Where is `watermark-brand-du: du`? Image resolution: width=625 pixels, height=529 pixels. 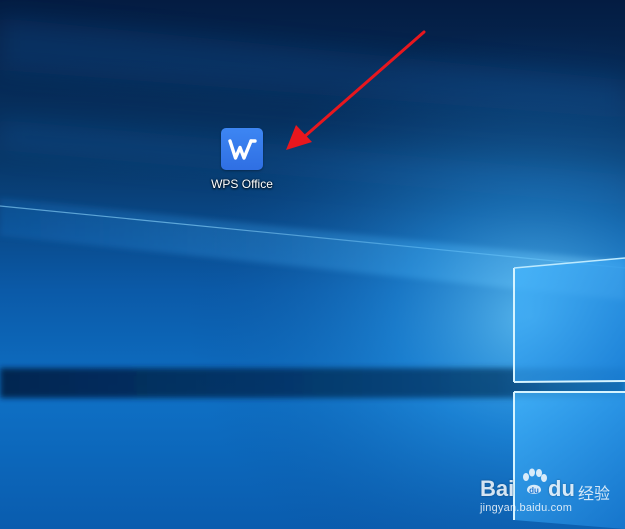 watermark-brand-du: du is located at coordinates (561, 488).